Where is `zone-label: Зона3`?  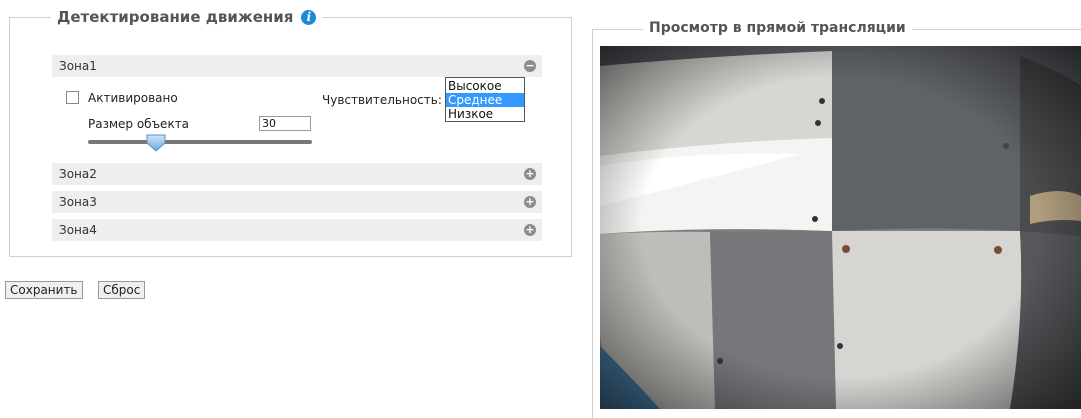 zone-label: Зона3 is located at coordinates (78, 202).